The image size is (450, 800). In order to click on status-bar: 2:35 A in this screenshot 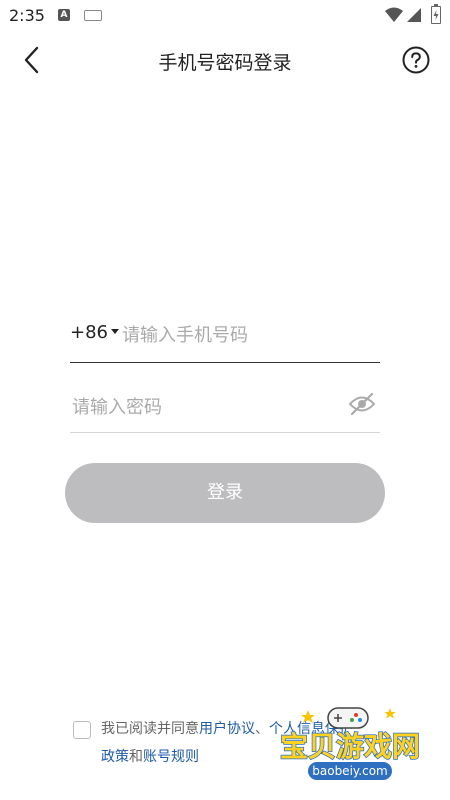, I will do `click(225, 16)`.